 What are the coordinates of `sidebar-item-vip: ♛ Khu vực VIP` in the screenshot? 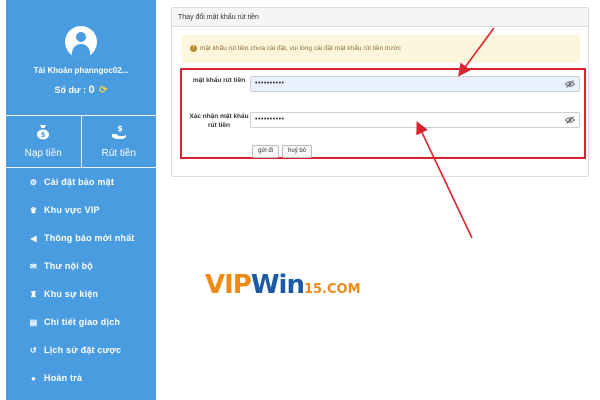 It's located at (81, 210).